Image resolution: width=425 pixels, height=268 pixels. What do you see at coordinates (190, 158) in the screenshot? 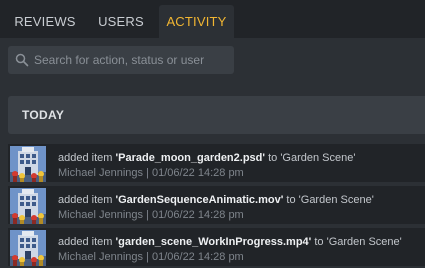
I see `activity-file-name: 'Parade_moon_garden2.psd'` at bounding box center [190, 158].